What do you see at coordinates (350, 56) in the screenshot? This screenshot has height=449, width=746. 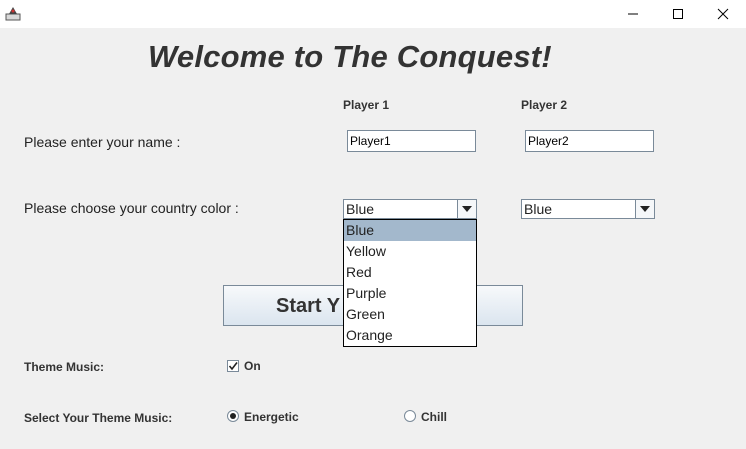 I see `page-title: Welcome to The Conquest!` at bounding box center [350, 56].